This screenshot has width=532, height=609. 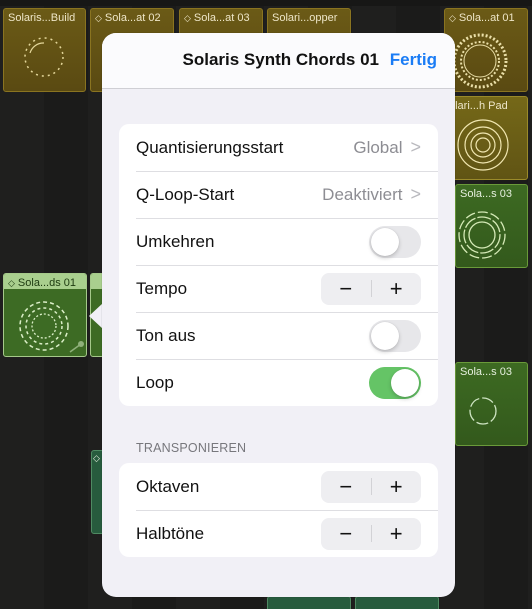 I want to click on loop-cell-sola-at-01: ◇ Sola...at 01, so click(x=486, y=50).